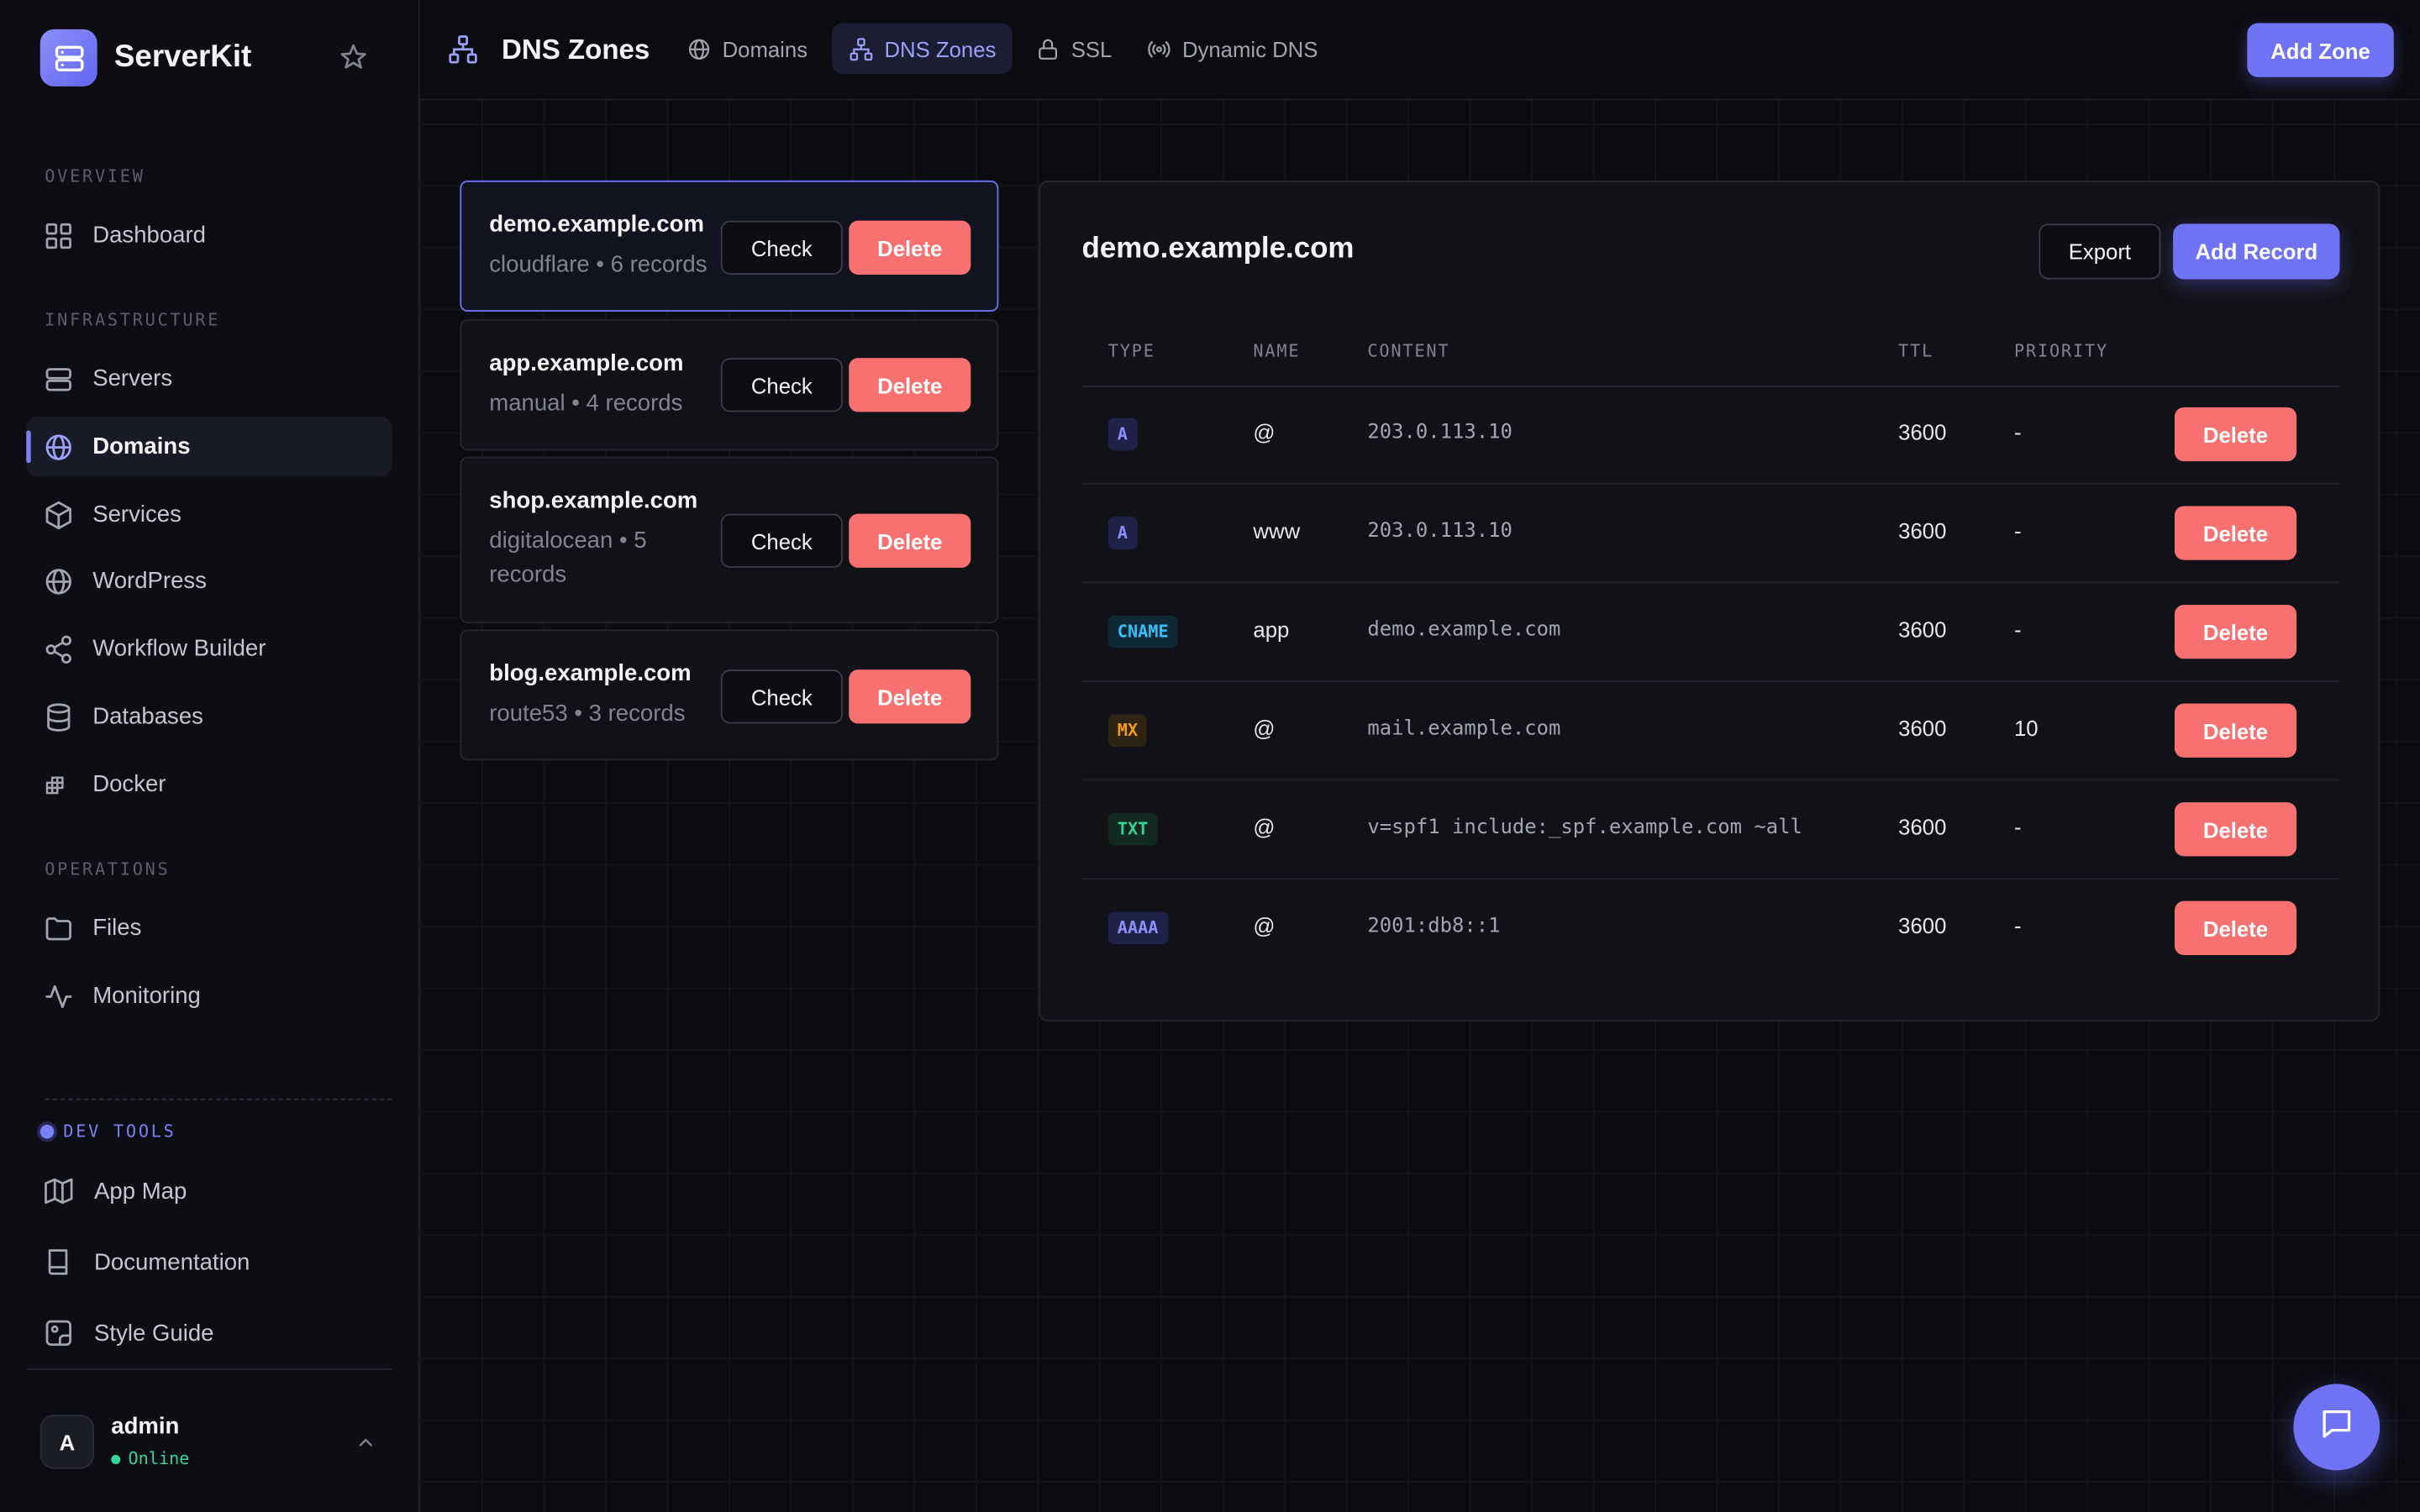  What do you see at coordinates (147, 716) in the screenshot?
I see `sidebar-item-label: Databases` at bounding box center [147, 716].